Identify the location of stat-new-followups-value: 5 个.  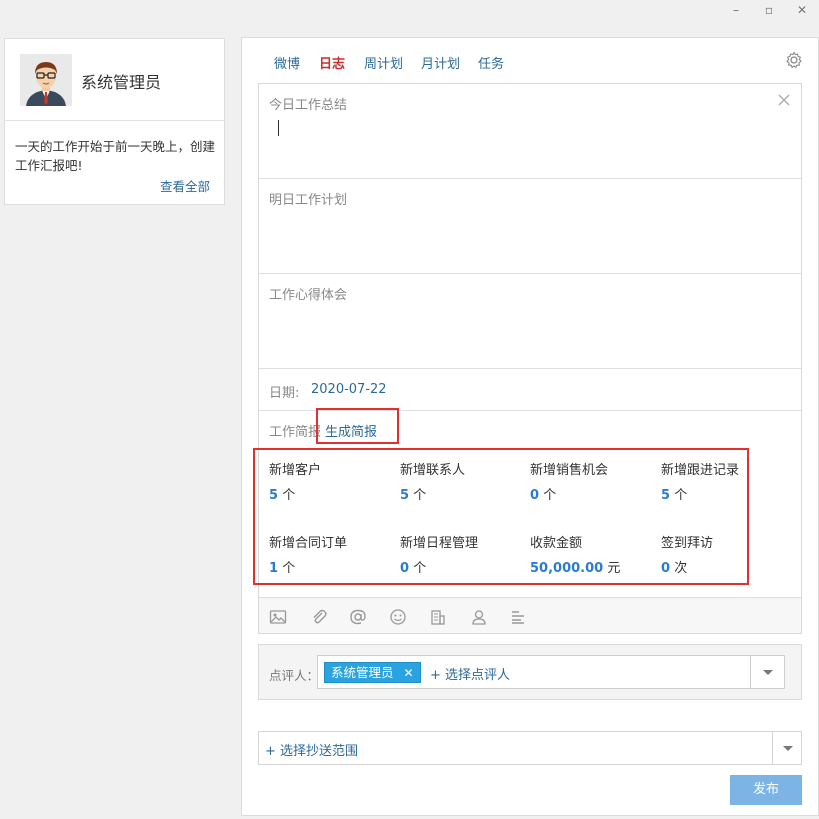
(674, 495).